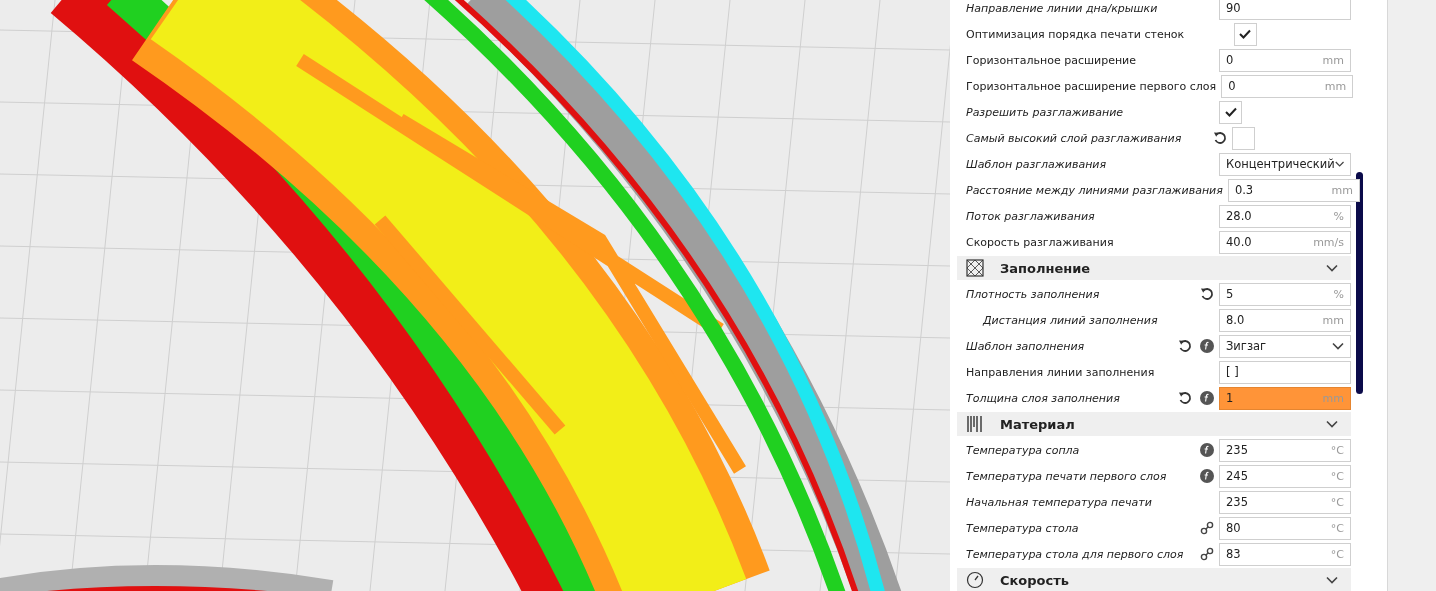 The height and width of the screenshot is (591, 1436). I want to click on setting-label: Поток разглаживания, so click(1030, 216).